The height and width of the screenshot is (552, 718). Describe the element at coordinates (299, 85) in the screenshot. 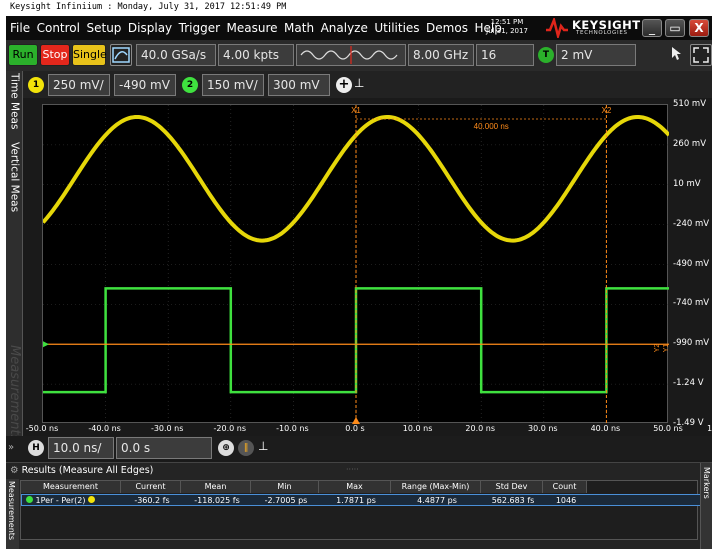

I see `channel-2-offset: 300 mV` at that location.